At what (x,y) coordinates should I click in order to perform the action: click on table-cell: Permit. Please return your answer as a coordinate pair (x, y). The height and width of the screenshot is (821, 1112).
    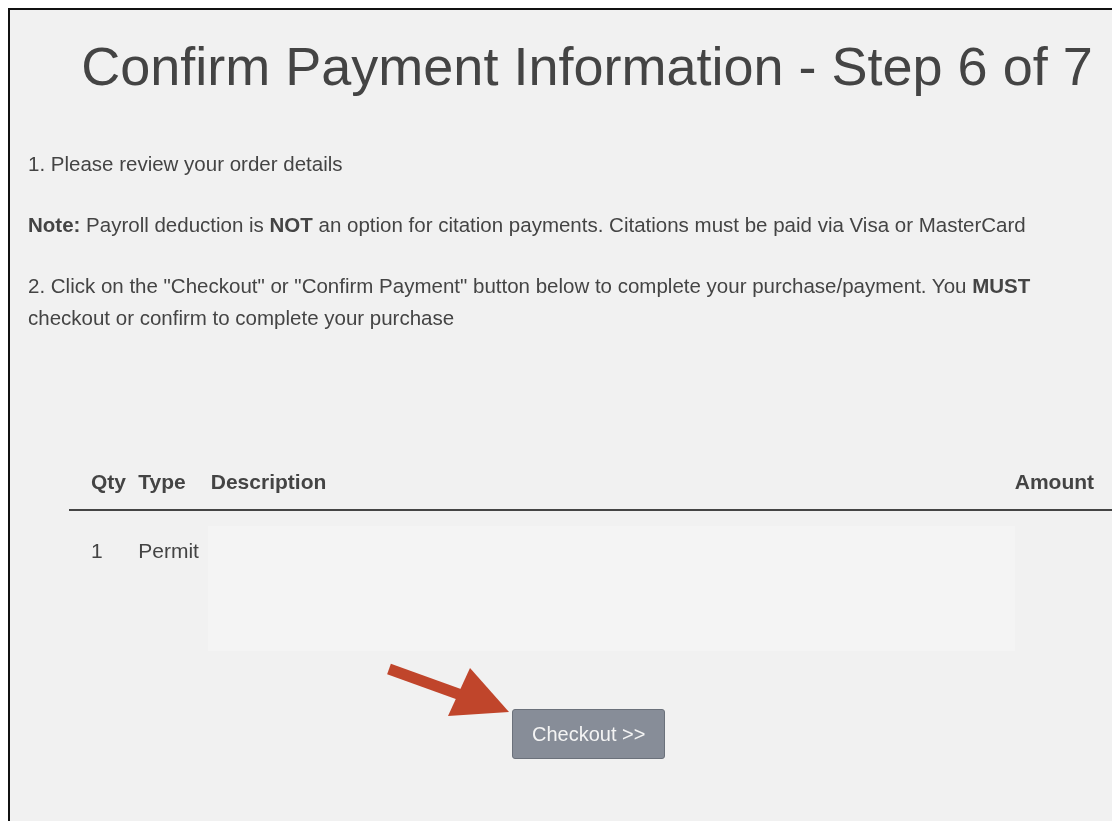
    Looking at the image, I should click on (168, 551).